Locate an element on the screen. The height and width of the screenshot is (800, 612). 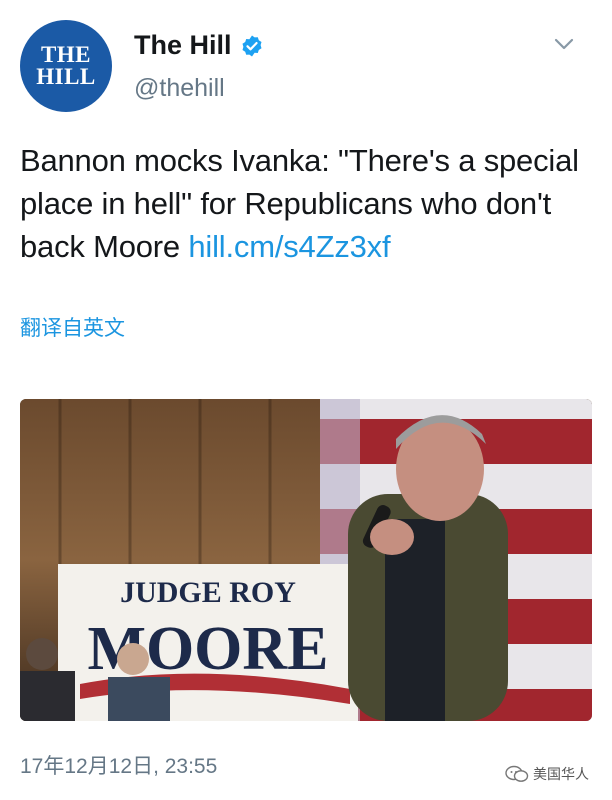
wechat-watermark-icon is located at coordinates (517, 773).